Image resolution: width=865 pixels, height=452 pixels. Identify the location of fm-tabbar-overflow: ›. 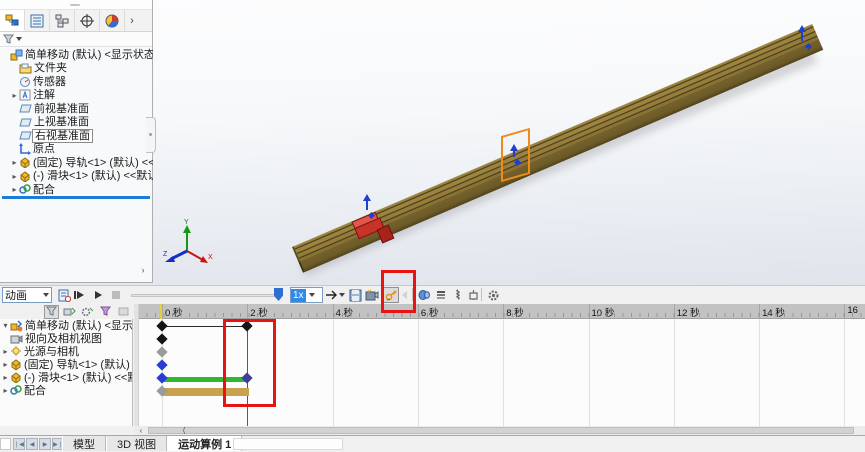
(132, 20).